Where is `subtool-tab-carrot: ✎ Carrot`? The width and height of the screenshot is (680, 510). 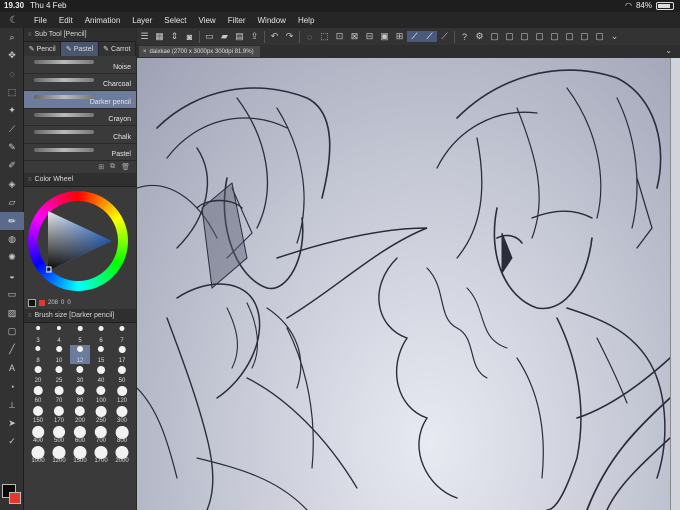 subtool-tab-carrot: ✎ Carrot is located at coordinates (117, 49).